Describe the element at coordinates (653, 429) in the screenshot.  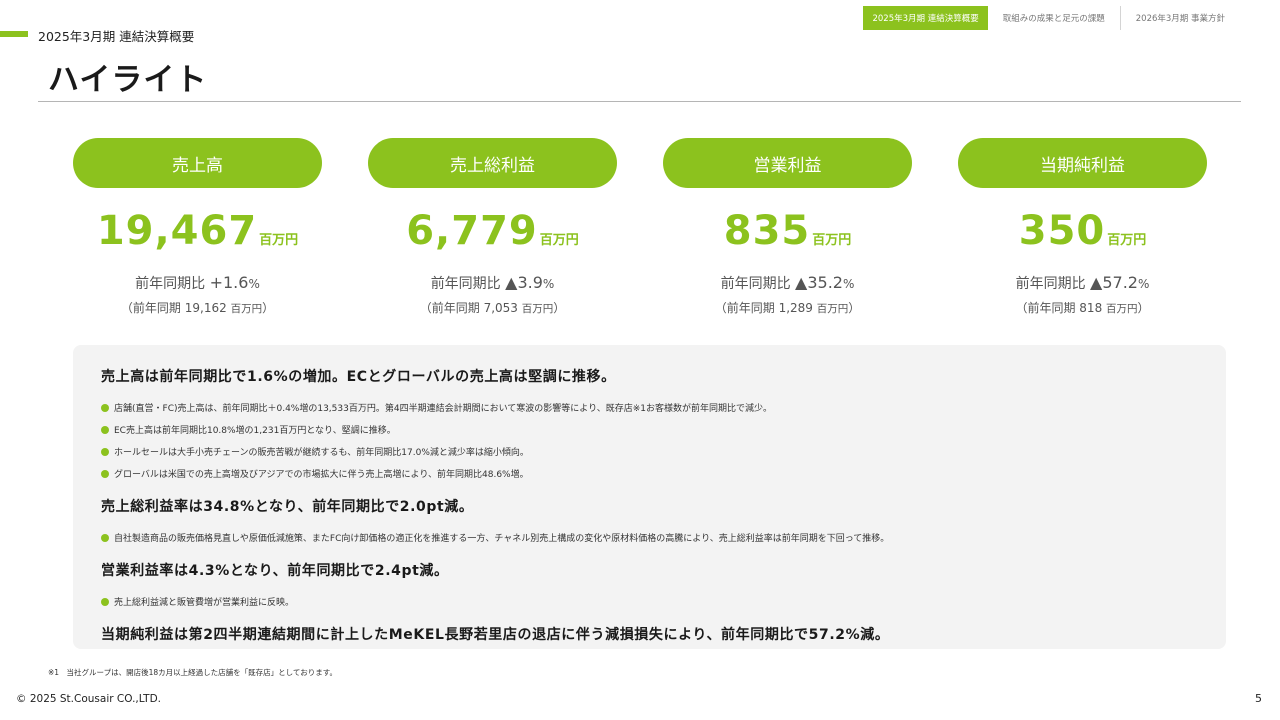
I see `summary-bullet: EC売上高は前年同期比10.8%増の1,231百万円となり、堅調に推移。` at that location.